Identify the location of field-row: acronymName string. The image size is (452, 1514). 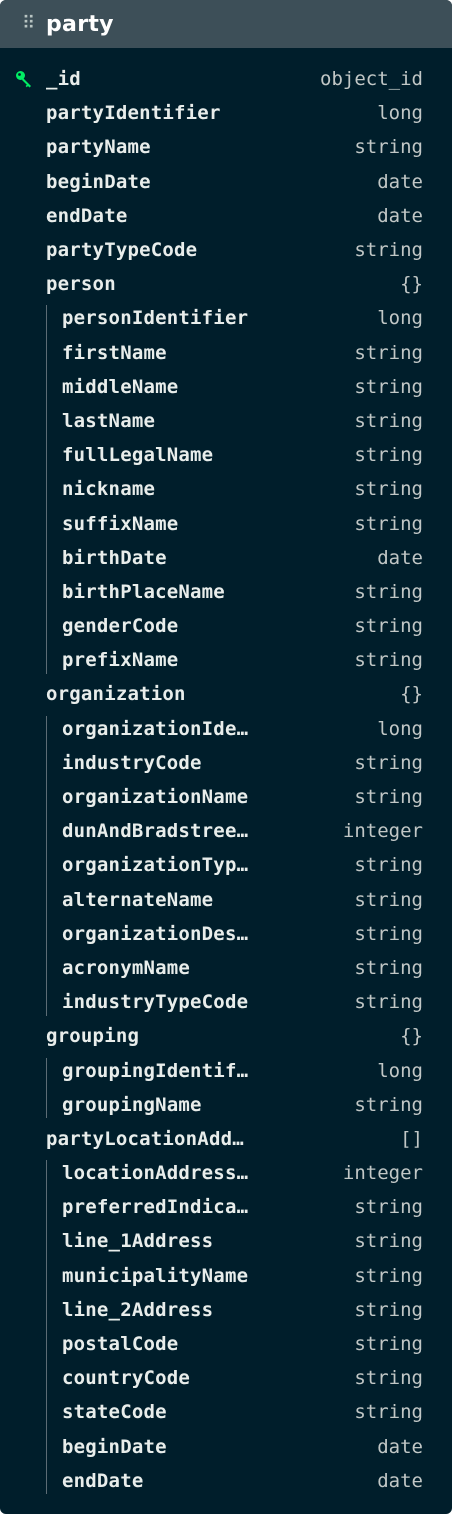
(226, 968).